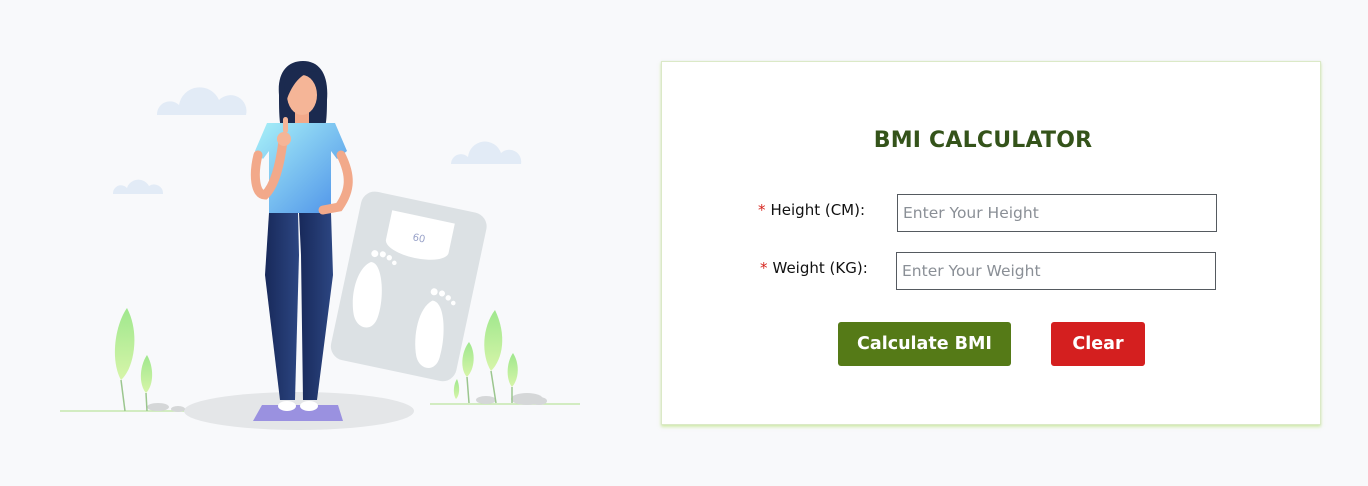 The height and width of the screenshot is (486, 1368). What do you see at coordinates (983, 140) in the screenshot?
I see `card-title: BMI CALCULATOR` at bounding box center [983, 140].